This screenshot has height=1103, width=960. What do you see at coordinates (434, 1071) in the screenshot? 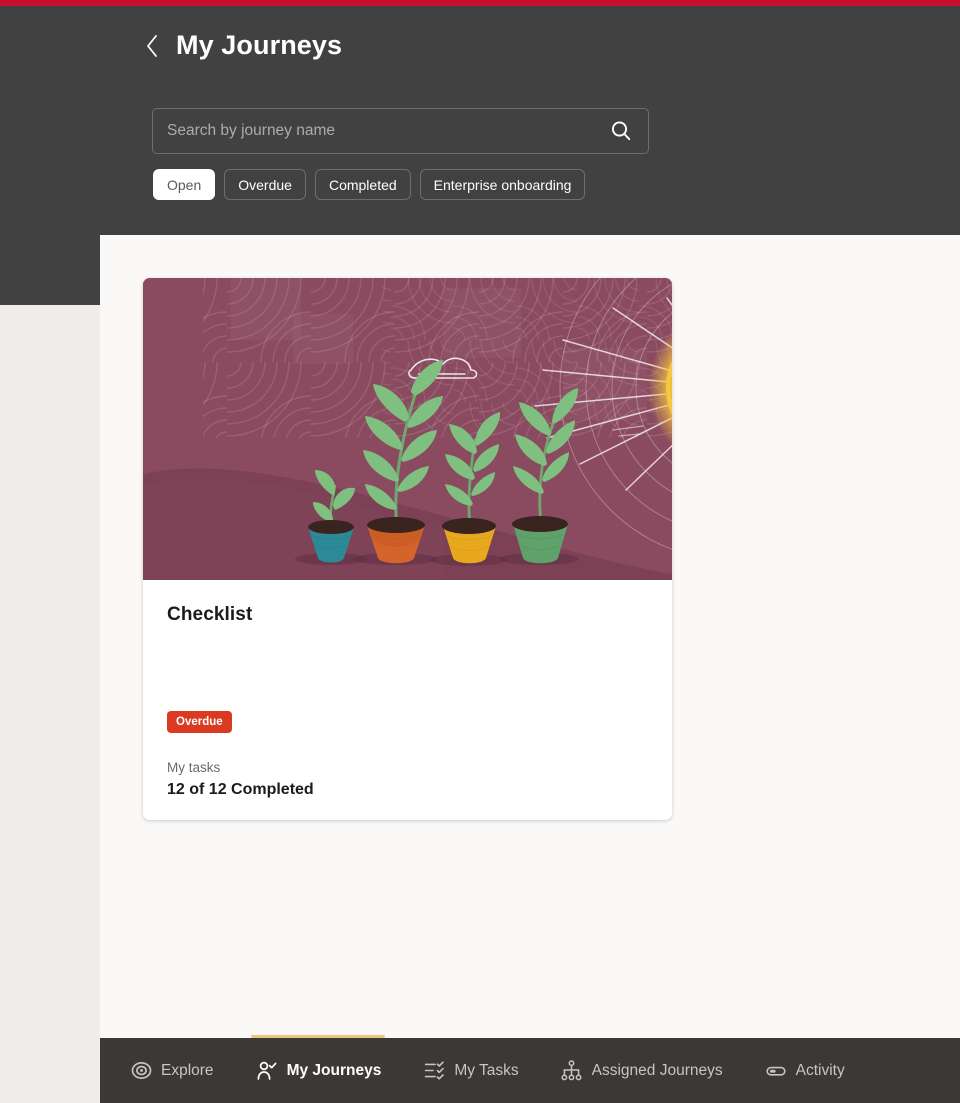
I see `checklist-icon` at bounding box center [434, 1071].